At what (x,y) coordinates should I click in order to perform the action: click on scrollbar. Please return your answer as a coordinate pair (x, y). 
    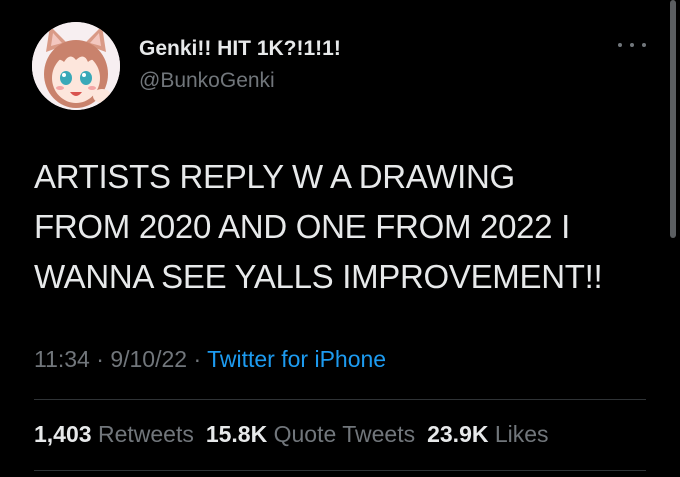
    Looking at the image, I should click on (673, 119).